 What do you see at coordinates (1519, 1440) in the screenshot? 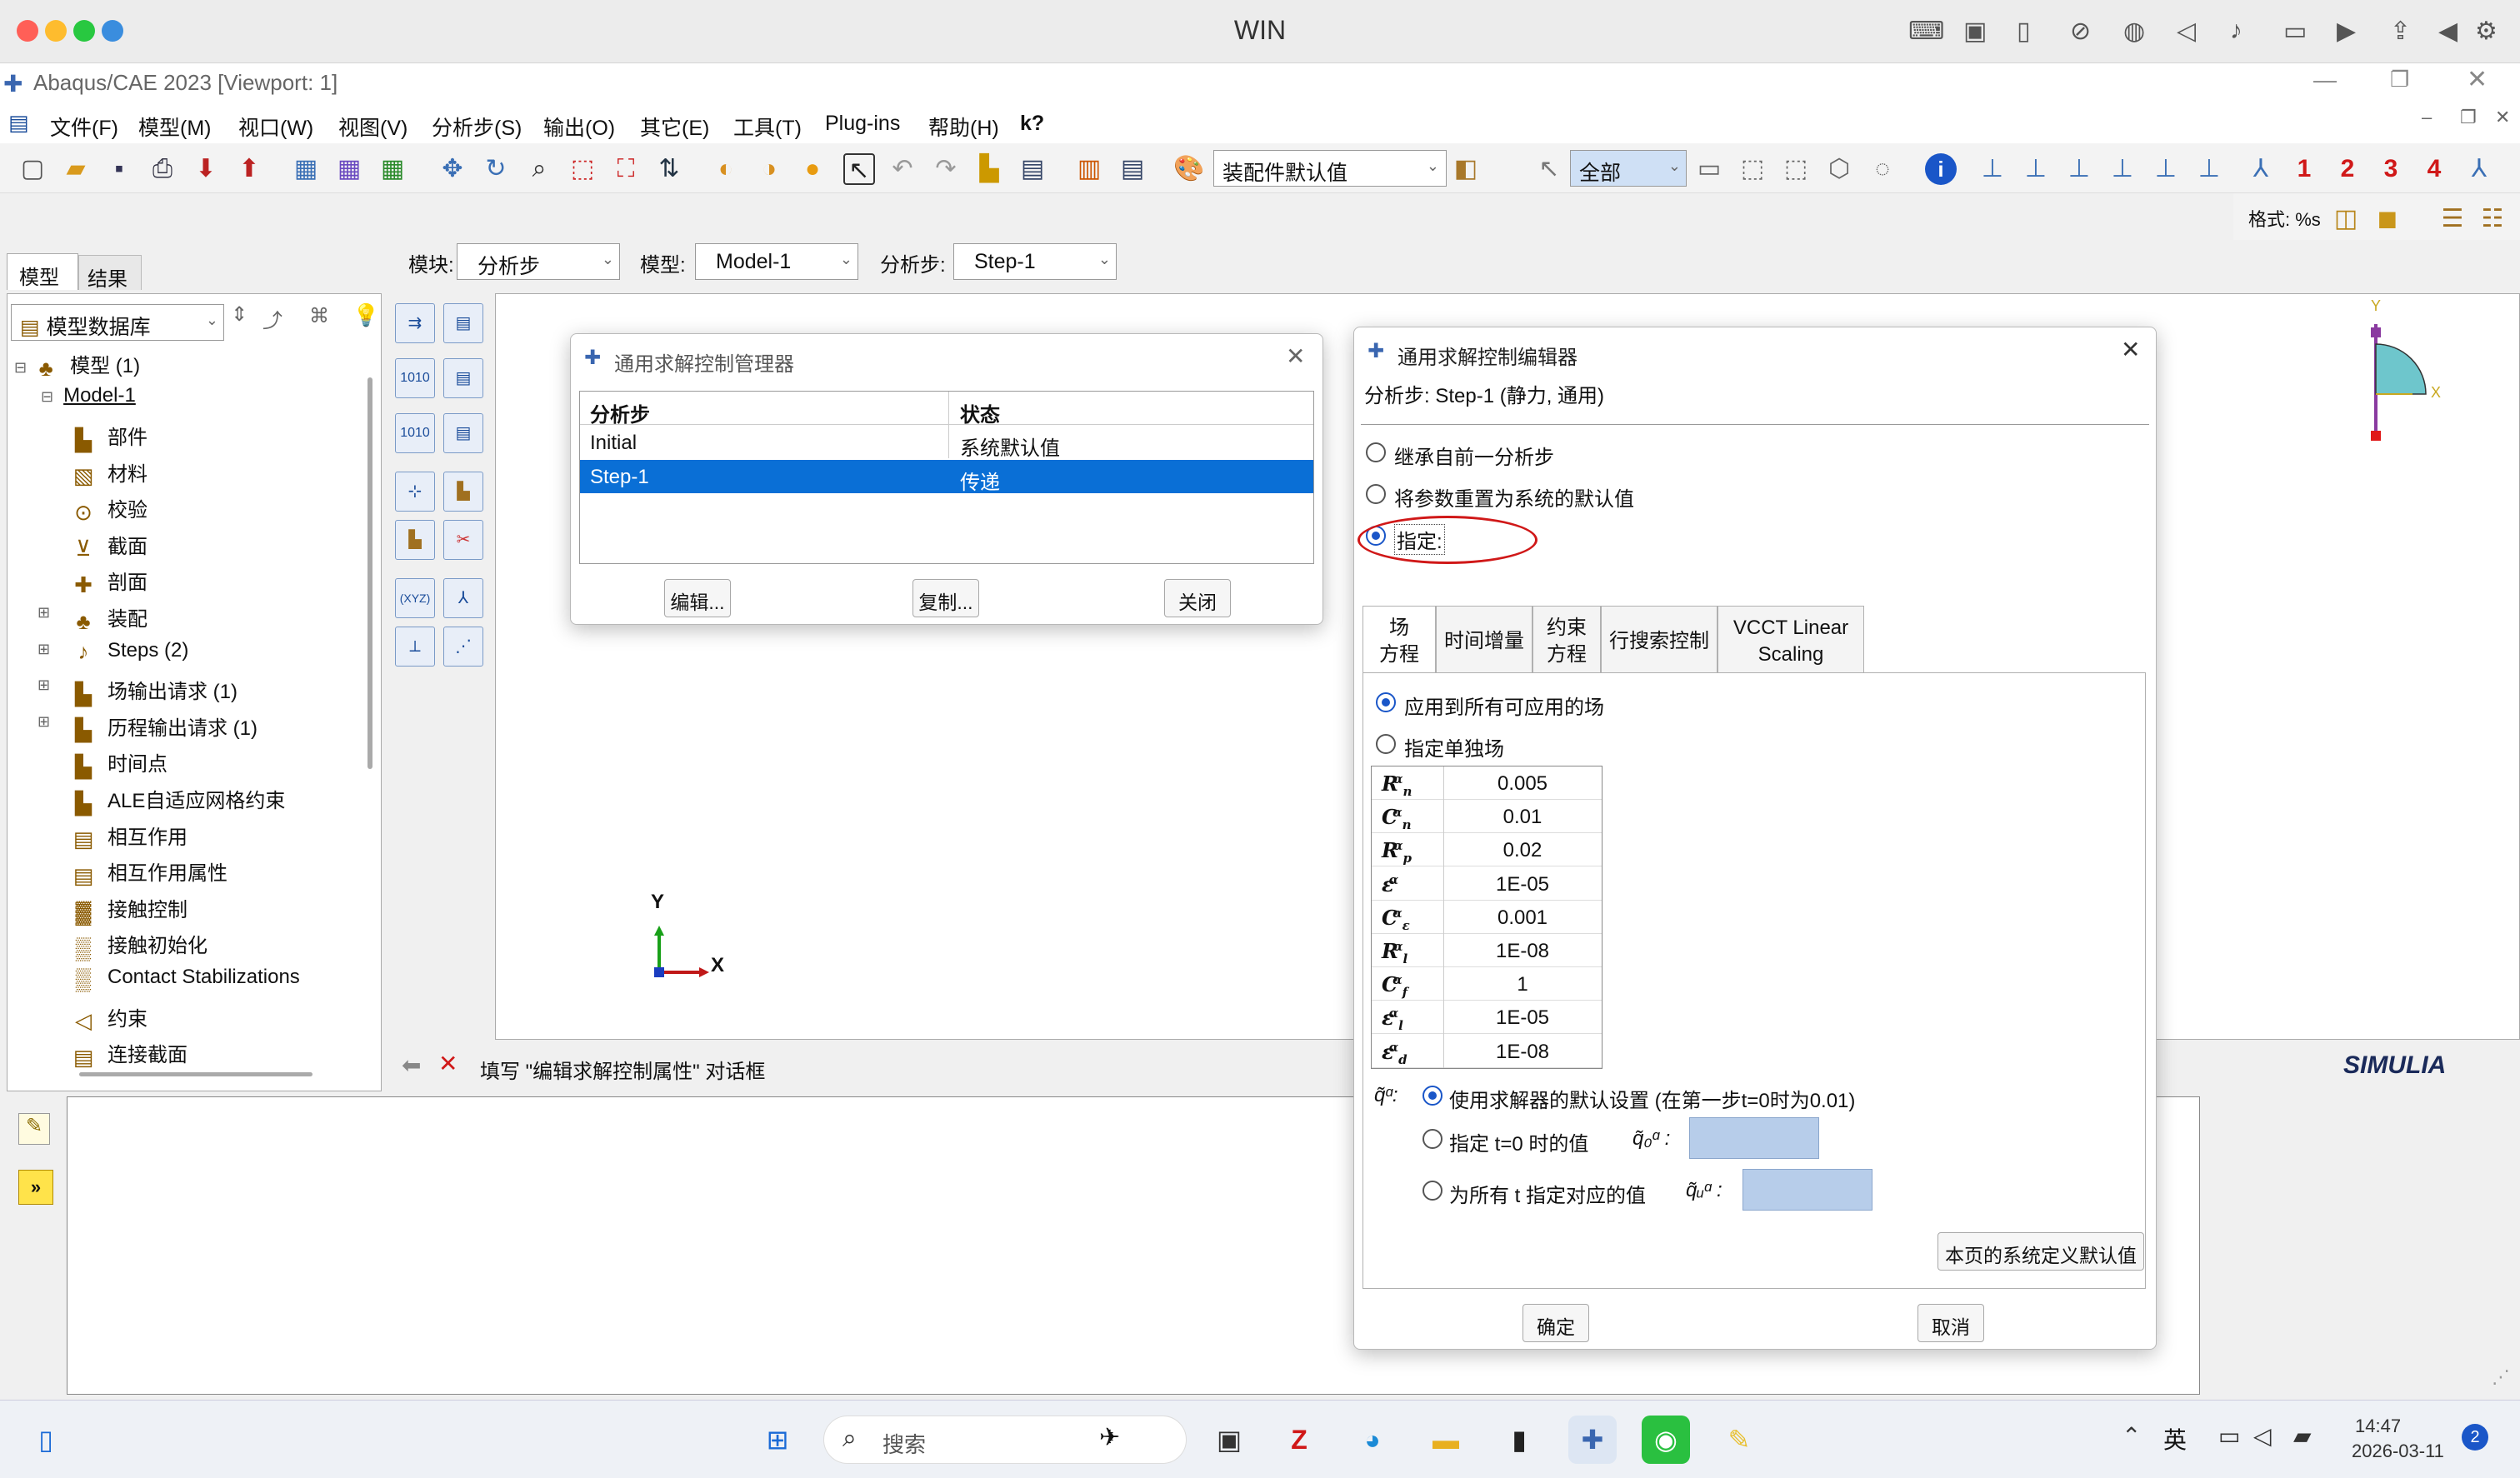
I see `terminal-icon: ▮` at bounding box center [1519, 1440].